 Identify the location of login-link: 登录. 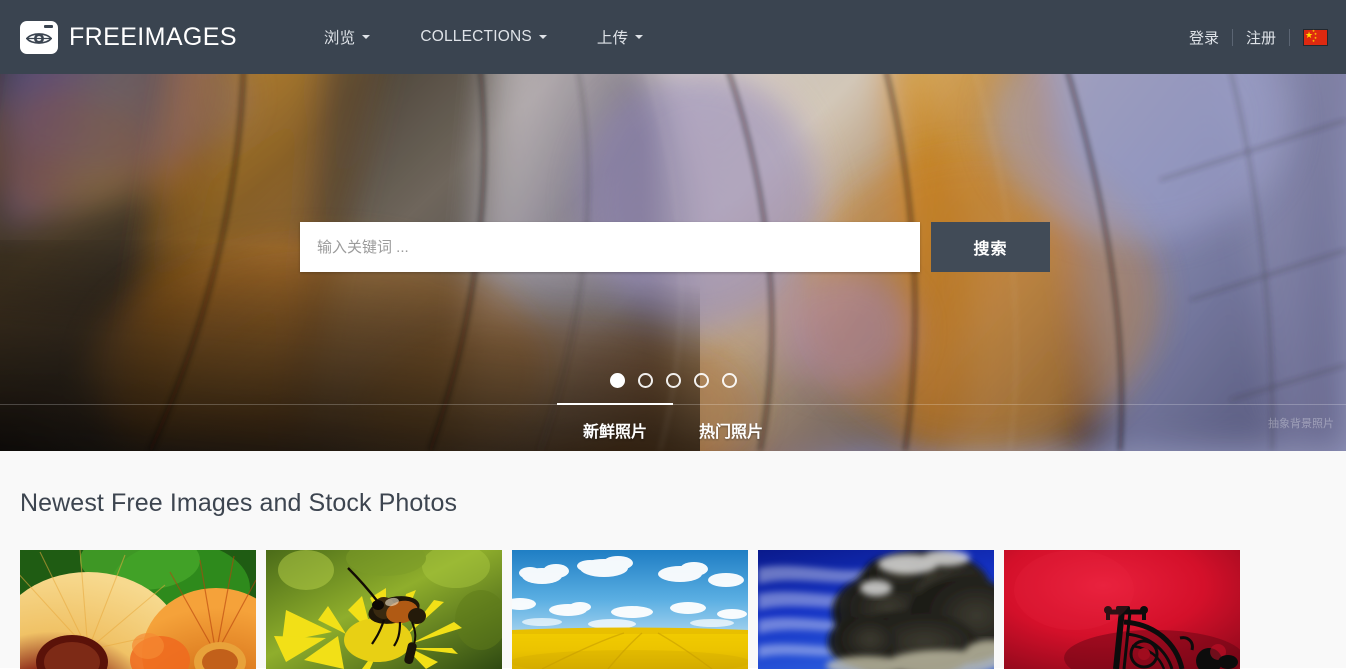
(1204, 37).